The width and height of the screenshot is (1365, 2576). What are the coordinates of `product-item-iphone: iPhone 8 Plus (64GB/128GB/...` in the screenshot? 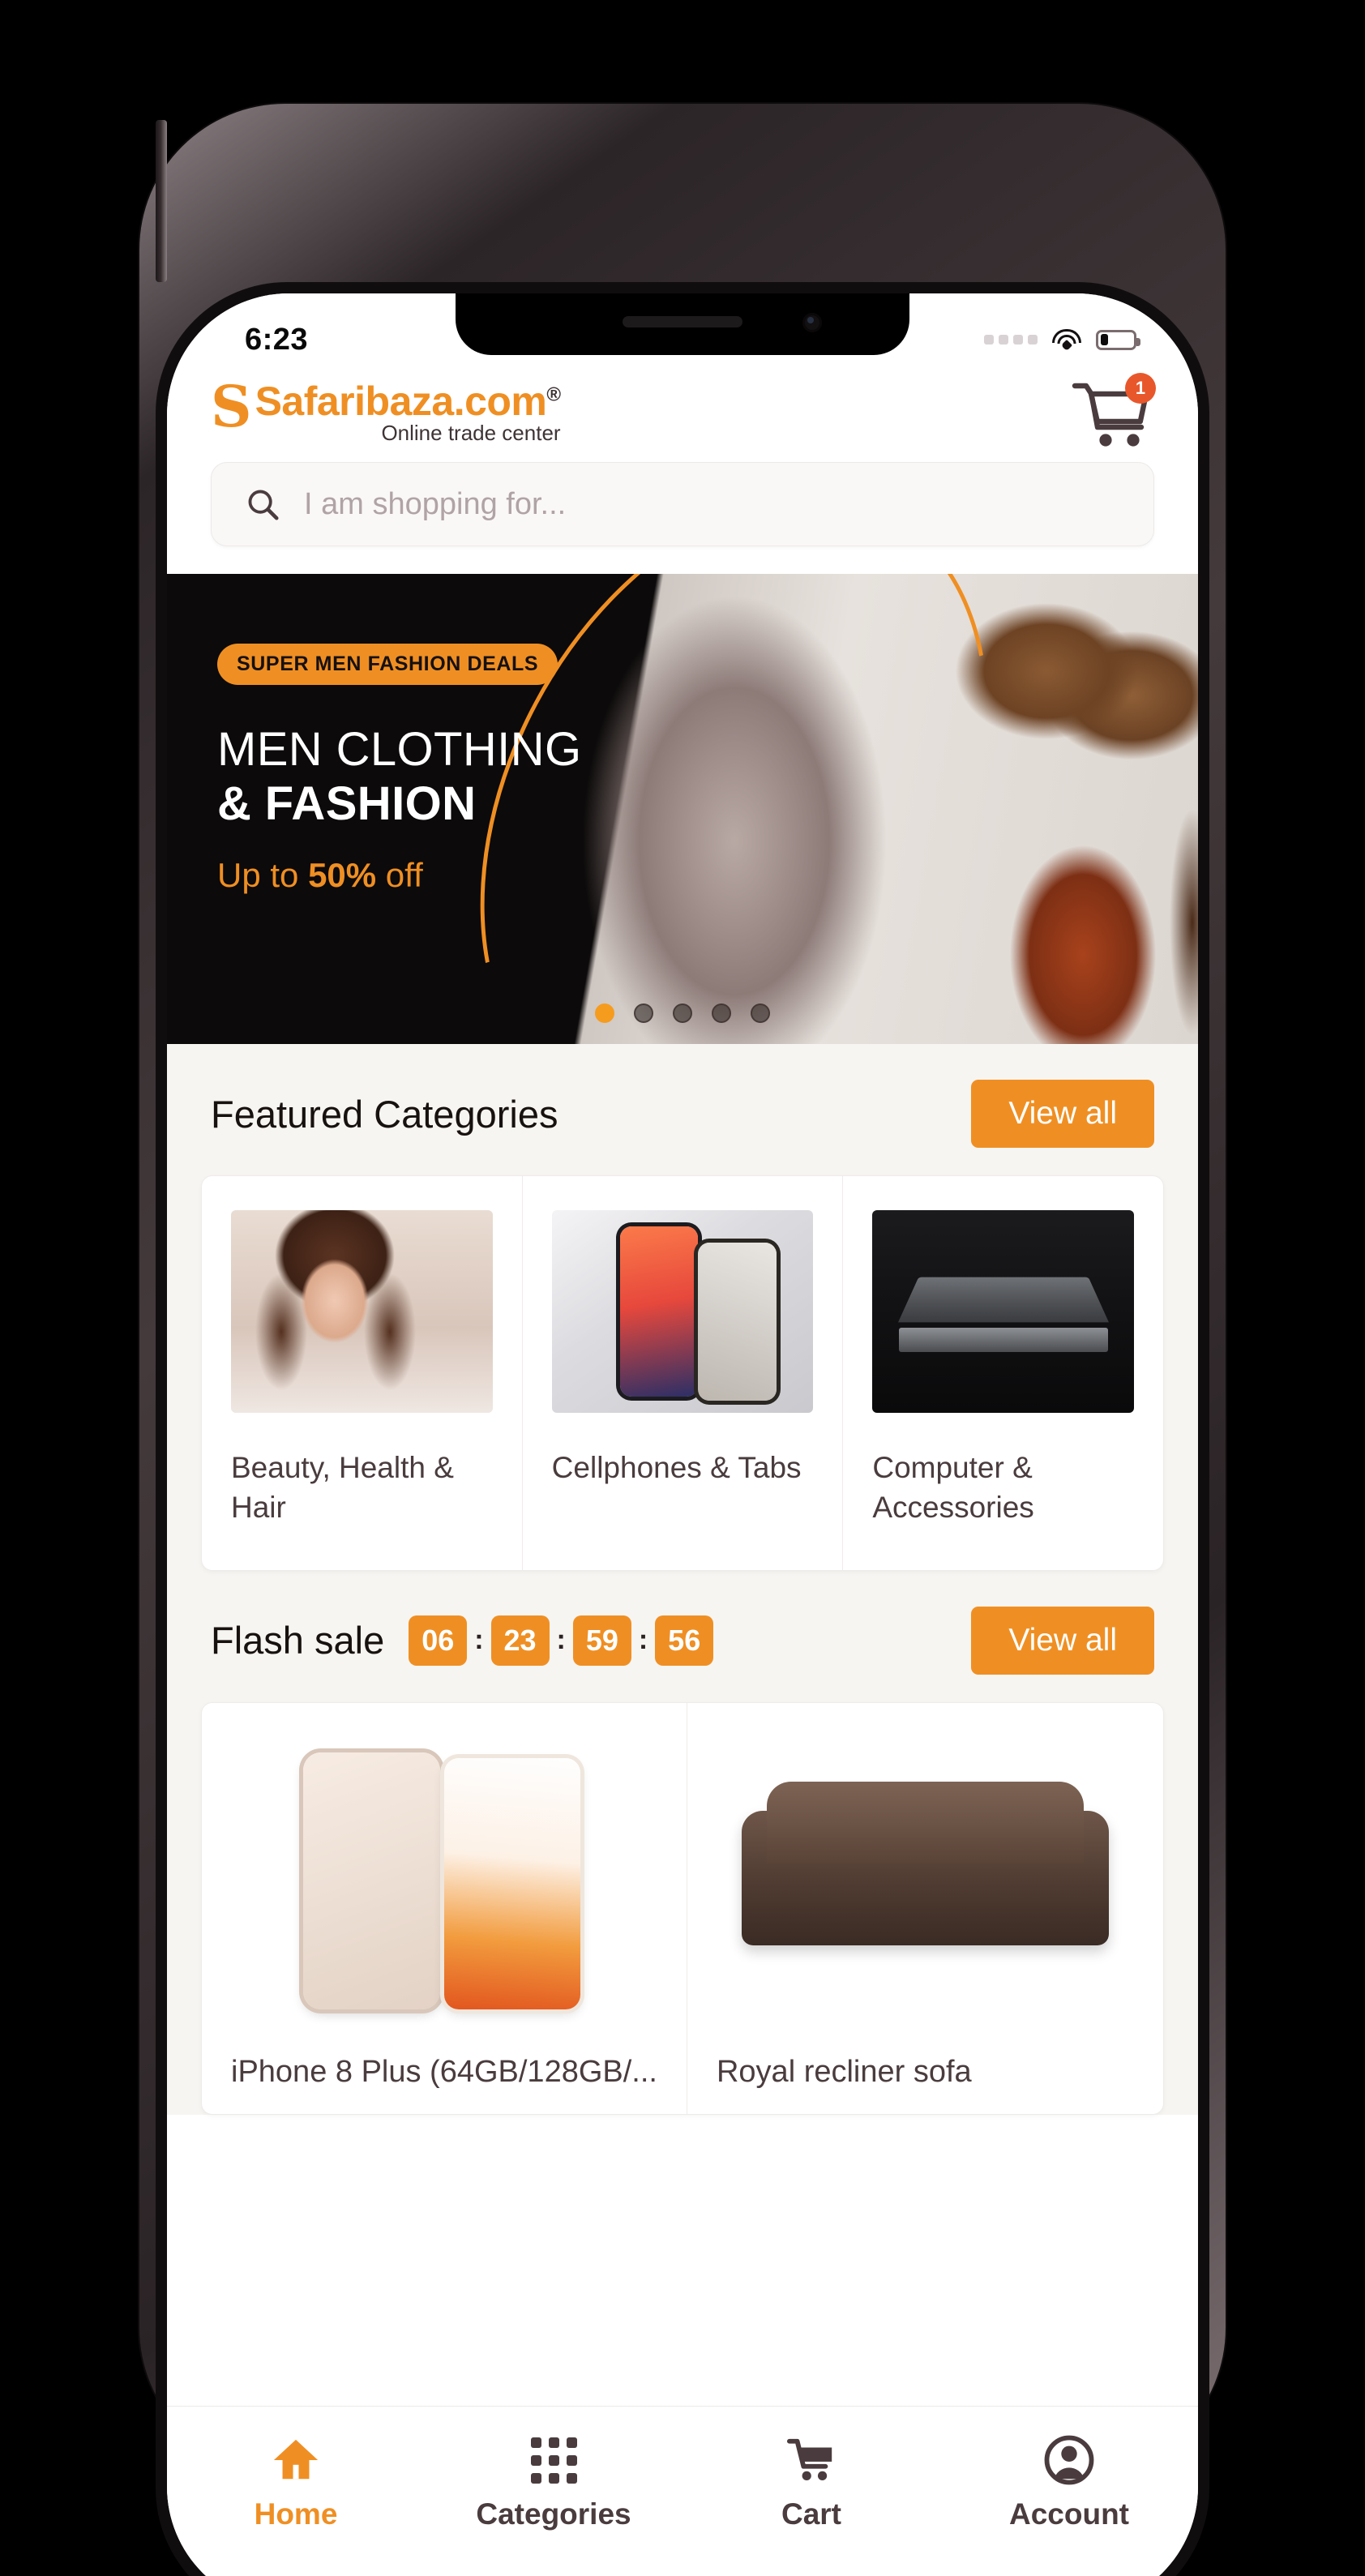 It's located at (444, 1908).